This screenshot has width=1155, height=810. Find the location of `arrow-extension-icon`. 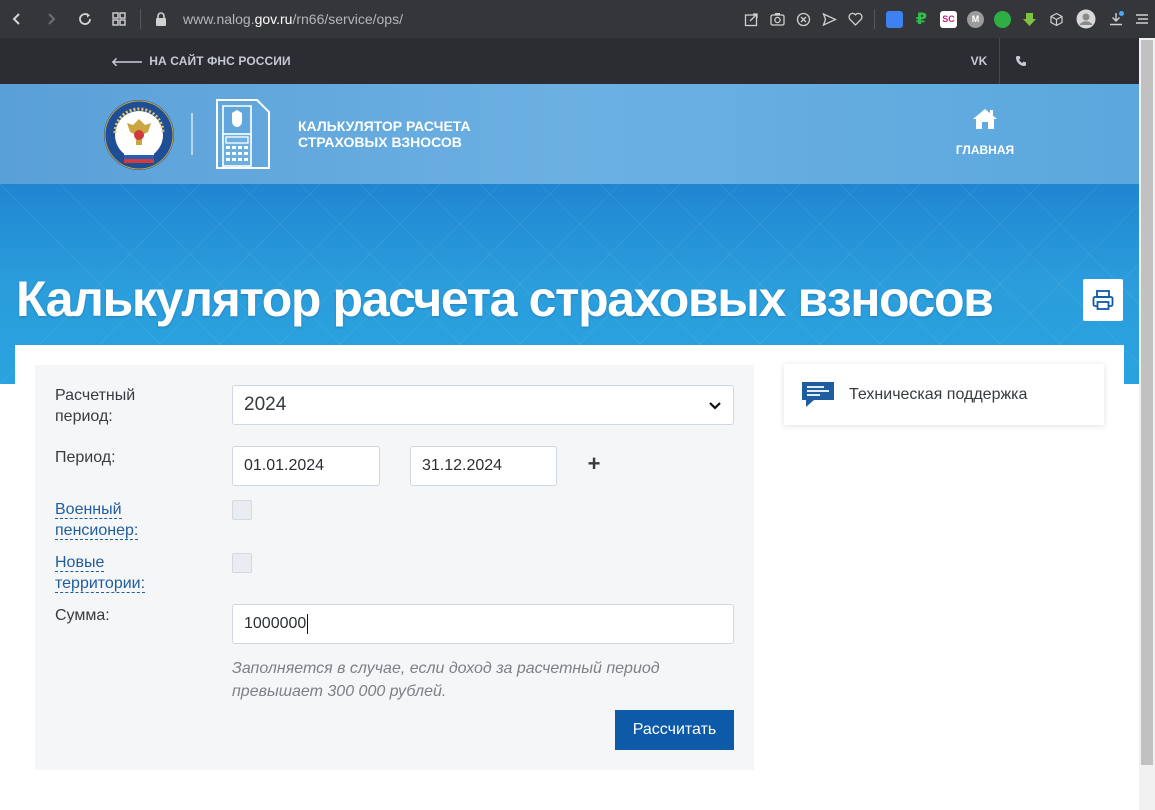

arrow-extension-icon is located at coordinates (1029, 19).